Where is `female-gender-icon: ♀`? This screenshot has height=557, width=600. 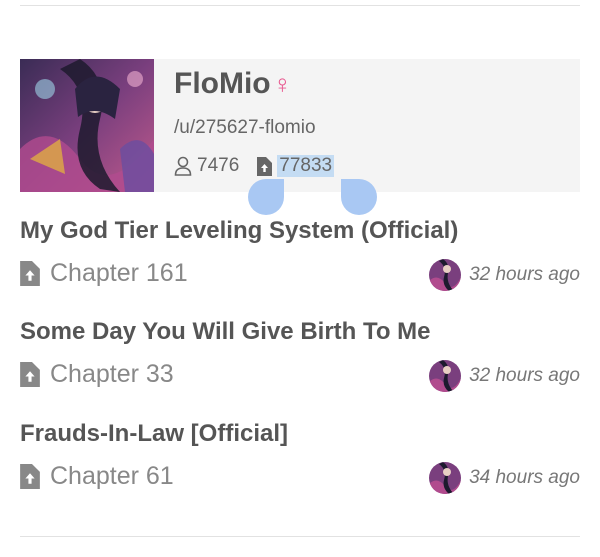
female-gender-icon: ♀ is located at coordinates (282, 84).